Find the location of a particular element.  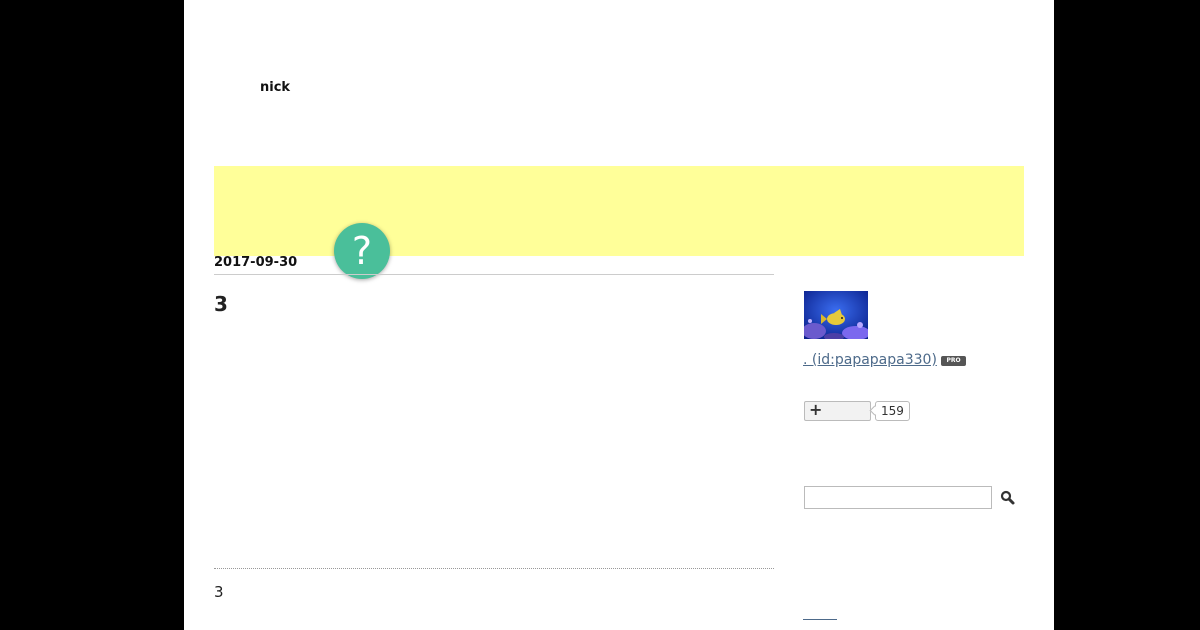

entry-footer-text: 3 is located at coordinates (219, 592).